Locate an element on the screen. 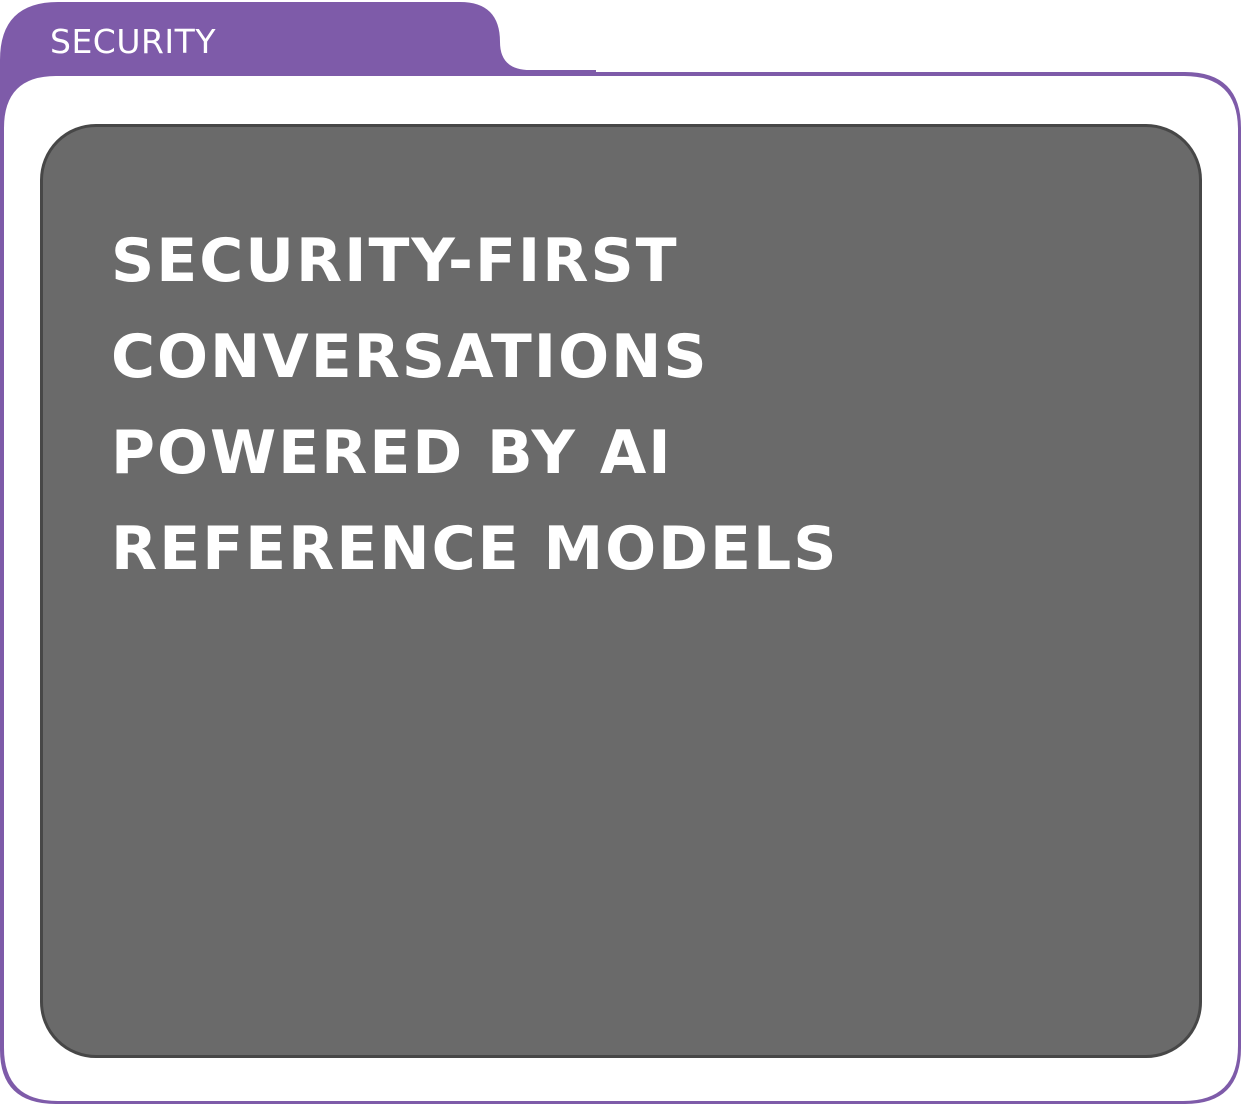 This screenshot has height=1106, width=1242. headline-line-3: POWERED BY AI is located at coordinates (392, 453).